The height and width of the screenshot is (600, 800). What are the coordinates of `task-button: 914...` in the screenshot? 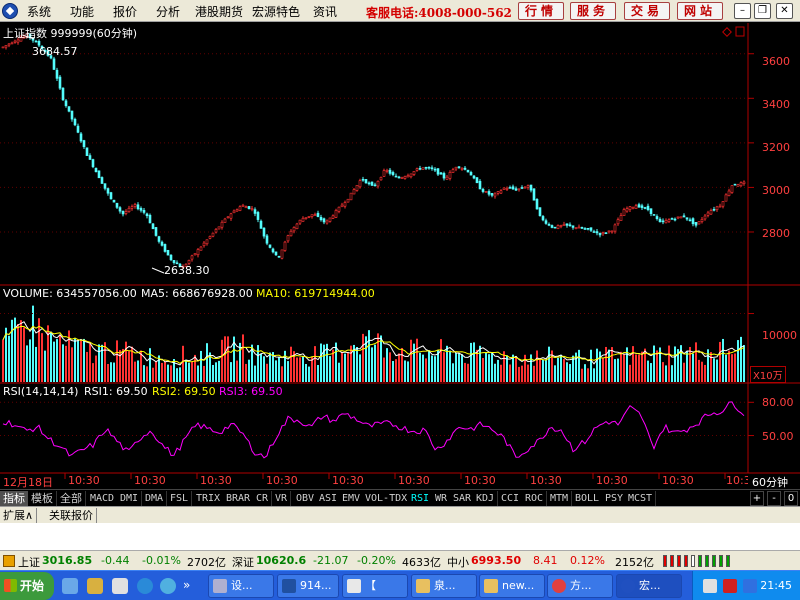 It's located at (308, 586).